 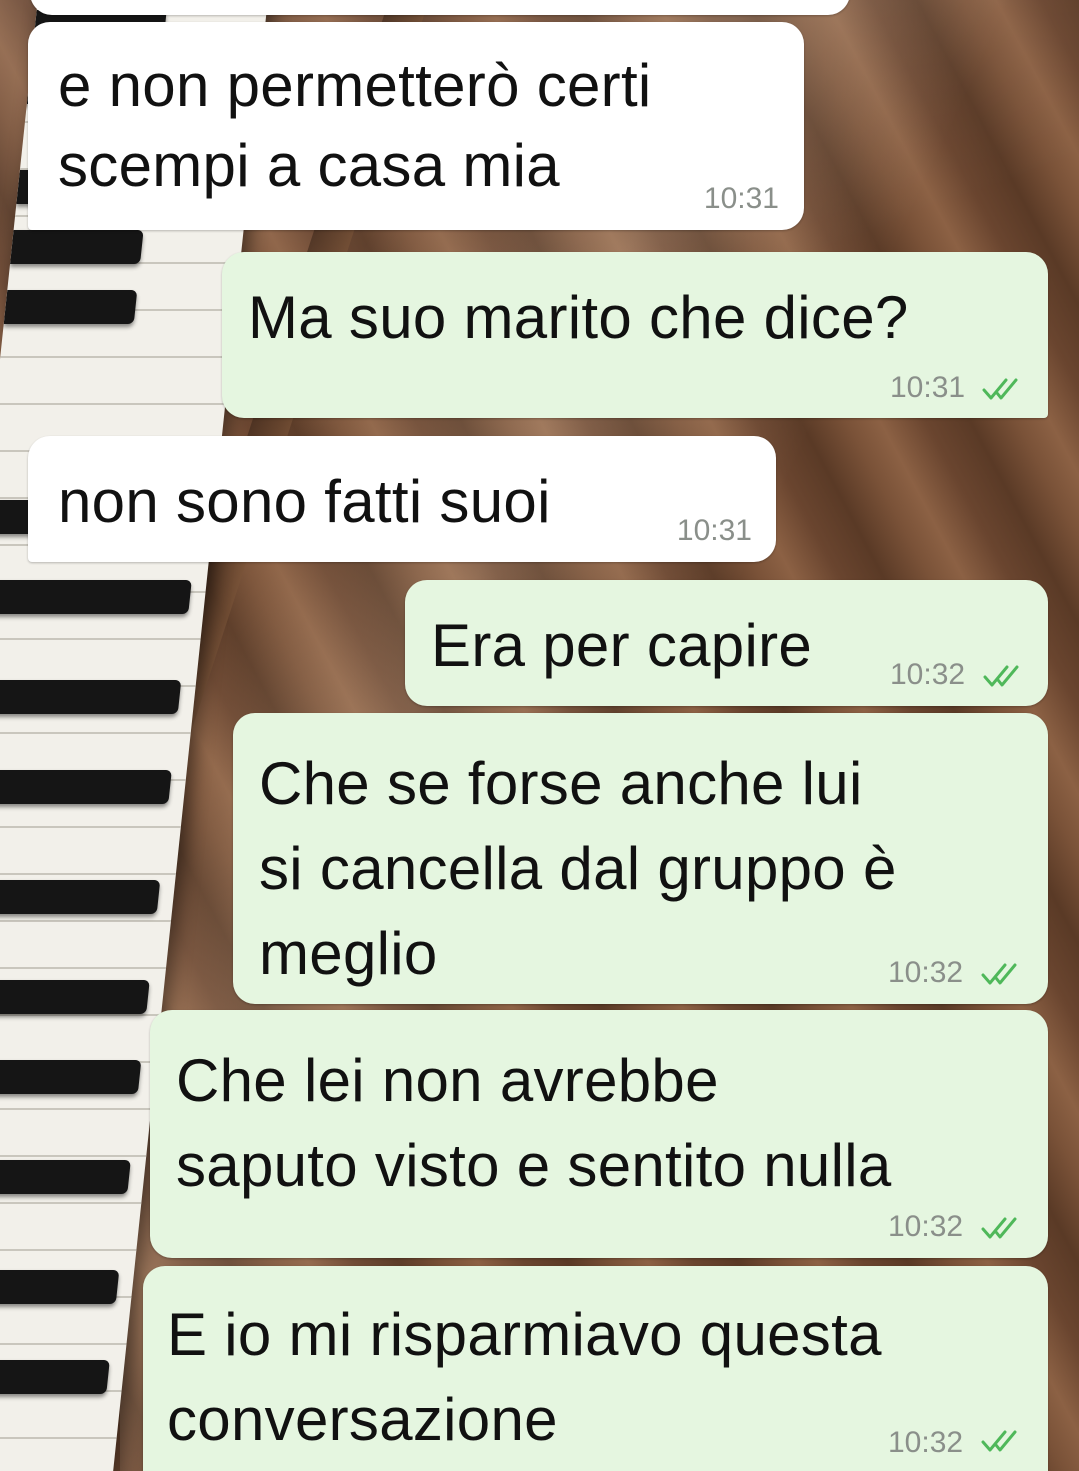 I want to click on message-bubble-outgoing: Era per capire 10:32, so click(x=726, y=643).